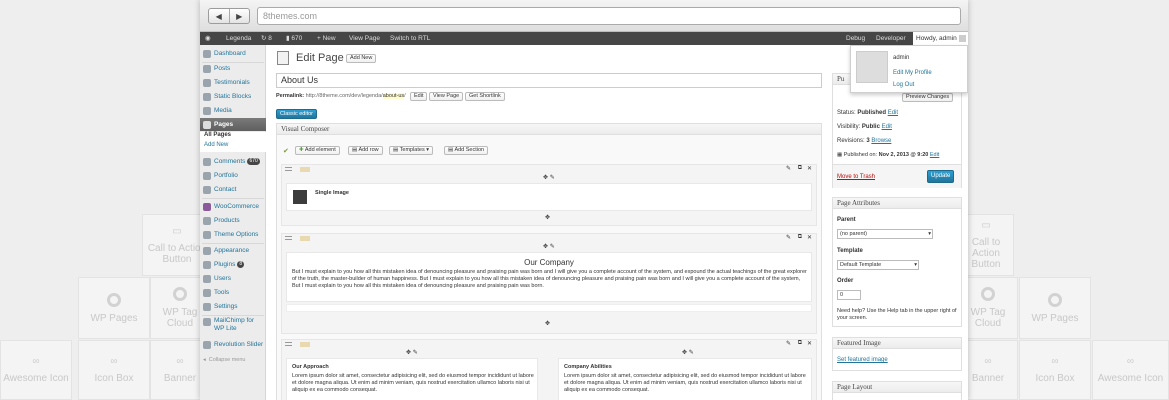  Describe the element at coordinates (233, 68) in the screenshot. I see `sidebar-item-posts: Posts` at that location.